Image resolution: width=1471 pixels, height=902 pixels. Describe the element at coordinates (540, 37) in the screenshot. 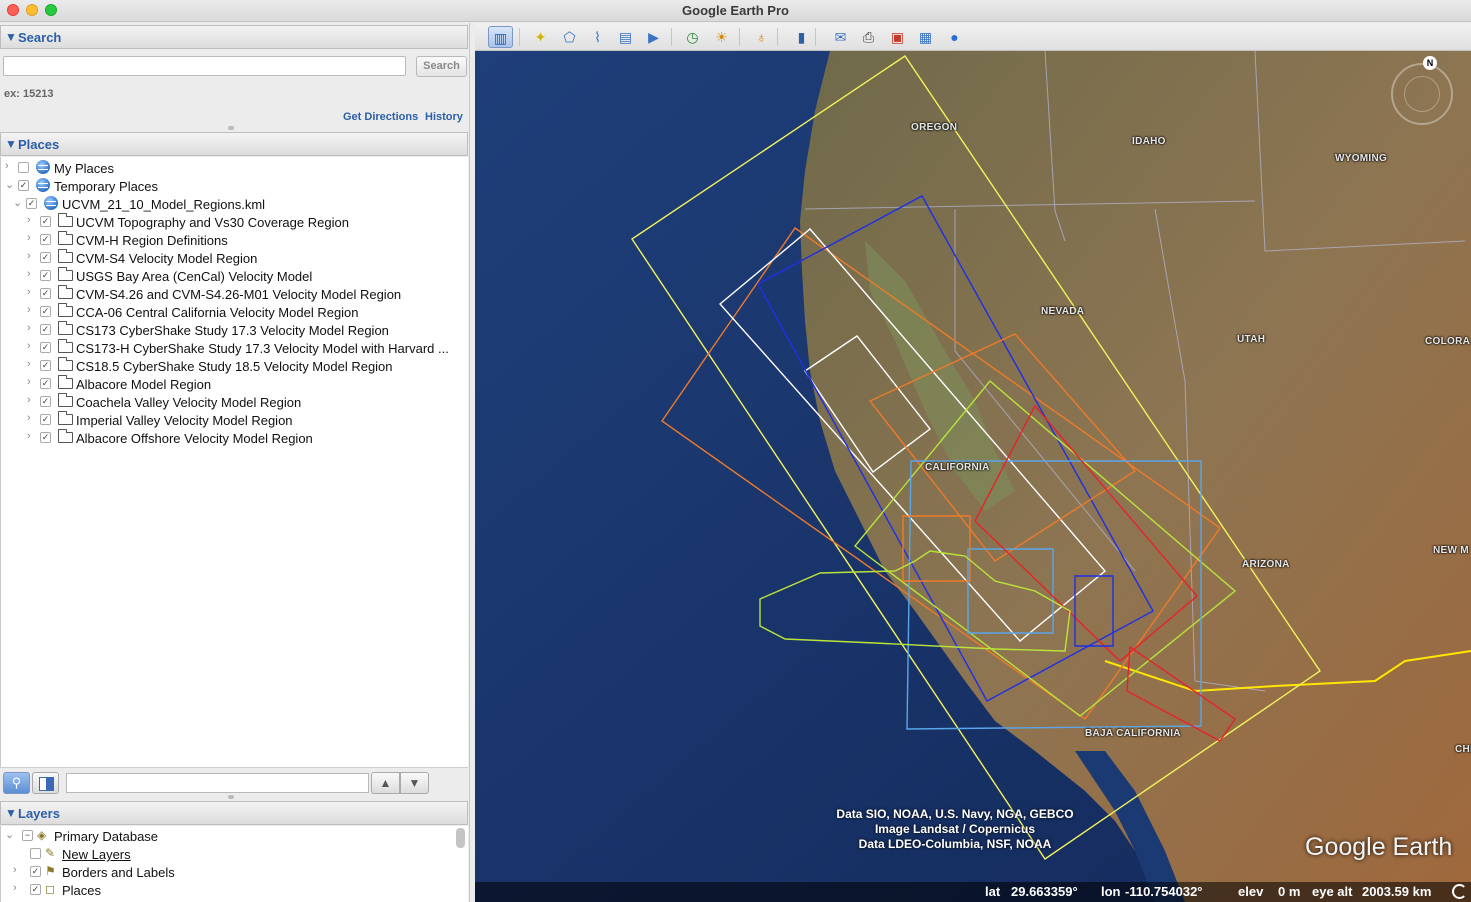

I see `placemark-icon: ✦` at that location.